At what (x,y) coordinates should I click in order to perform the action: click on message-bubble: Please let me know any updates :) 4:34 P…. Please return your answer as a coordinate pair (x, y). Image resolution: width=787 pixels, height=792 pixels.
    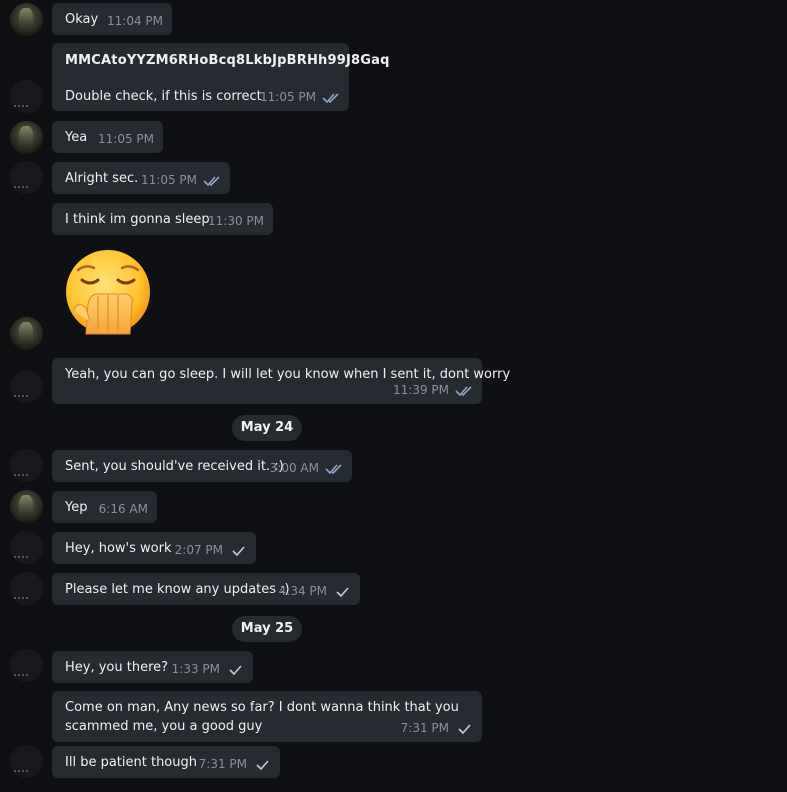
    Looking at the image, I should click on (206, 589).